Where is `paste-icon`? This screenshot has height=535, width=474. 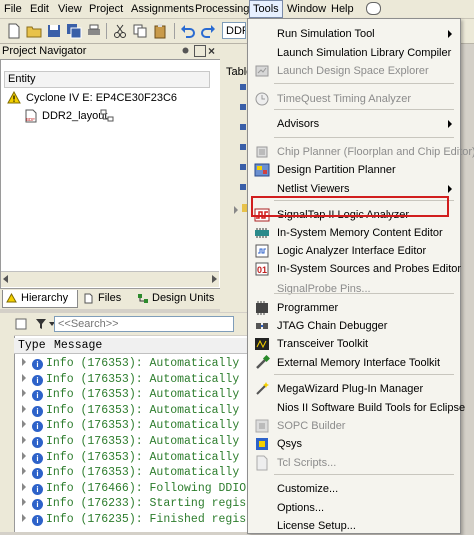 paste-icon is located at coordinates (160, 31).